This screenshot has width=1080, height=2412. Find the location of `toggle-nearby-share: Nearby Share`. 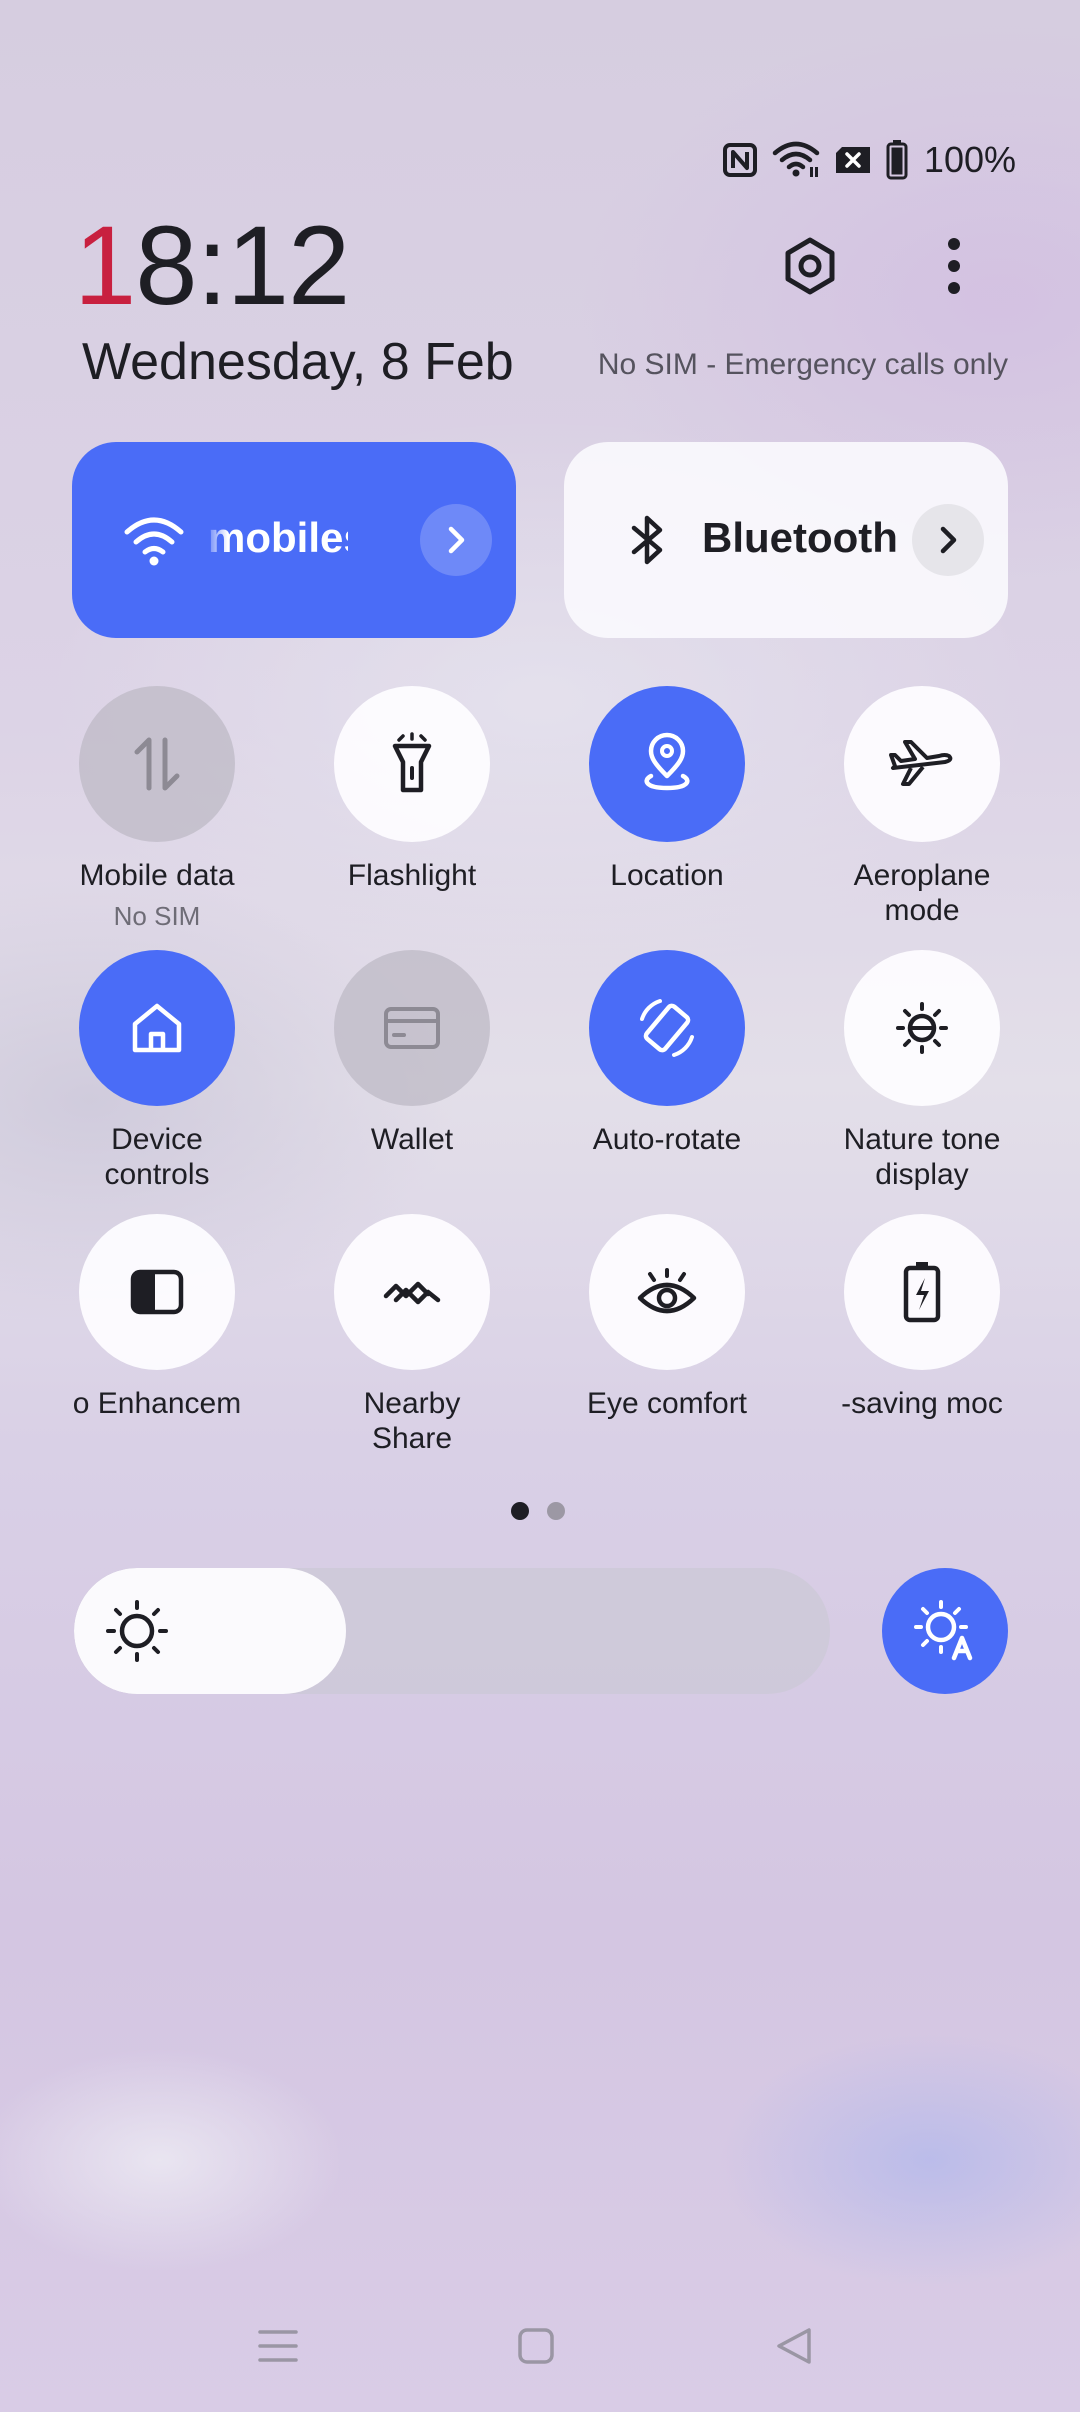

toggle-nearby-share: Nearby Share is located at coordinates (412, 1335).